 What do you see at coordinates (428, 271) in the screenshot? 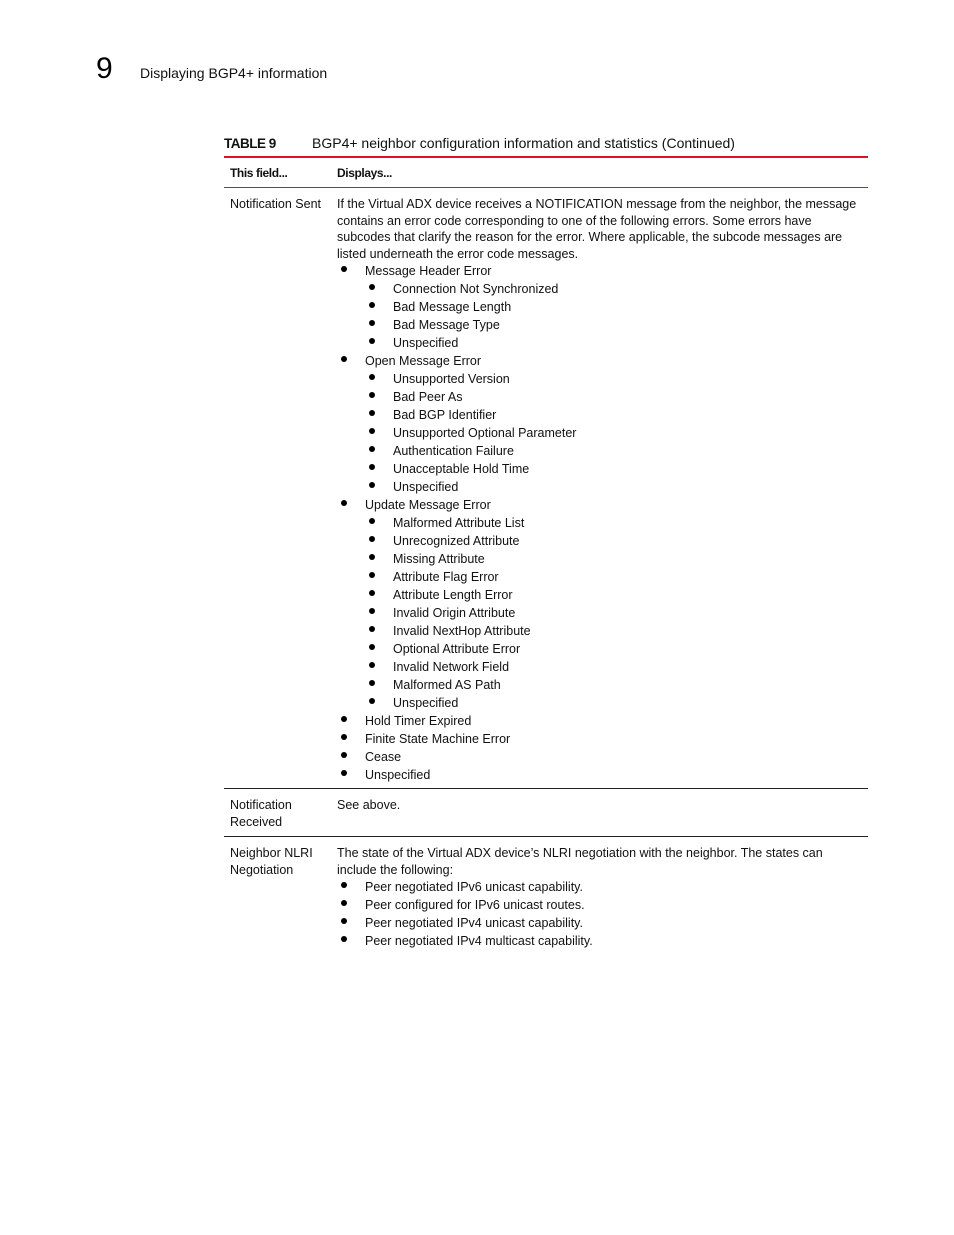
I see `list-item-text: Message Header Error` at bounding box center [428, 271].